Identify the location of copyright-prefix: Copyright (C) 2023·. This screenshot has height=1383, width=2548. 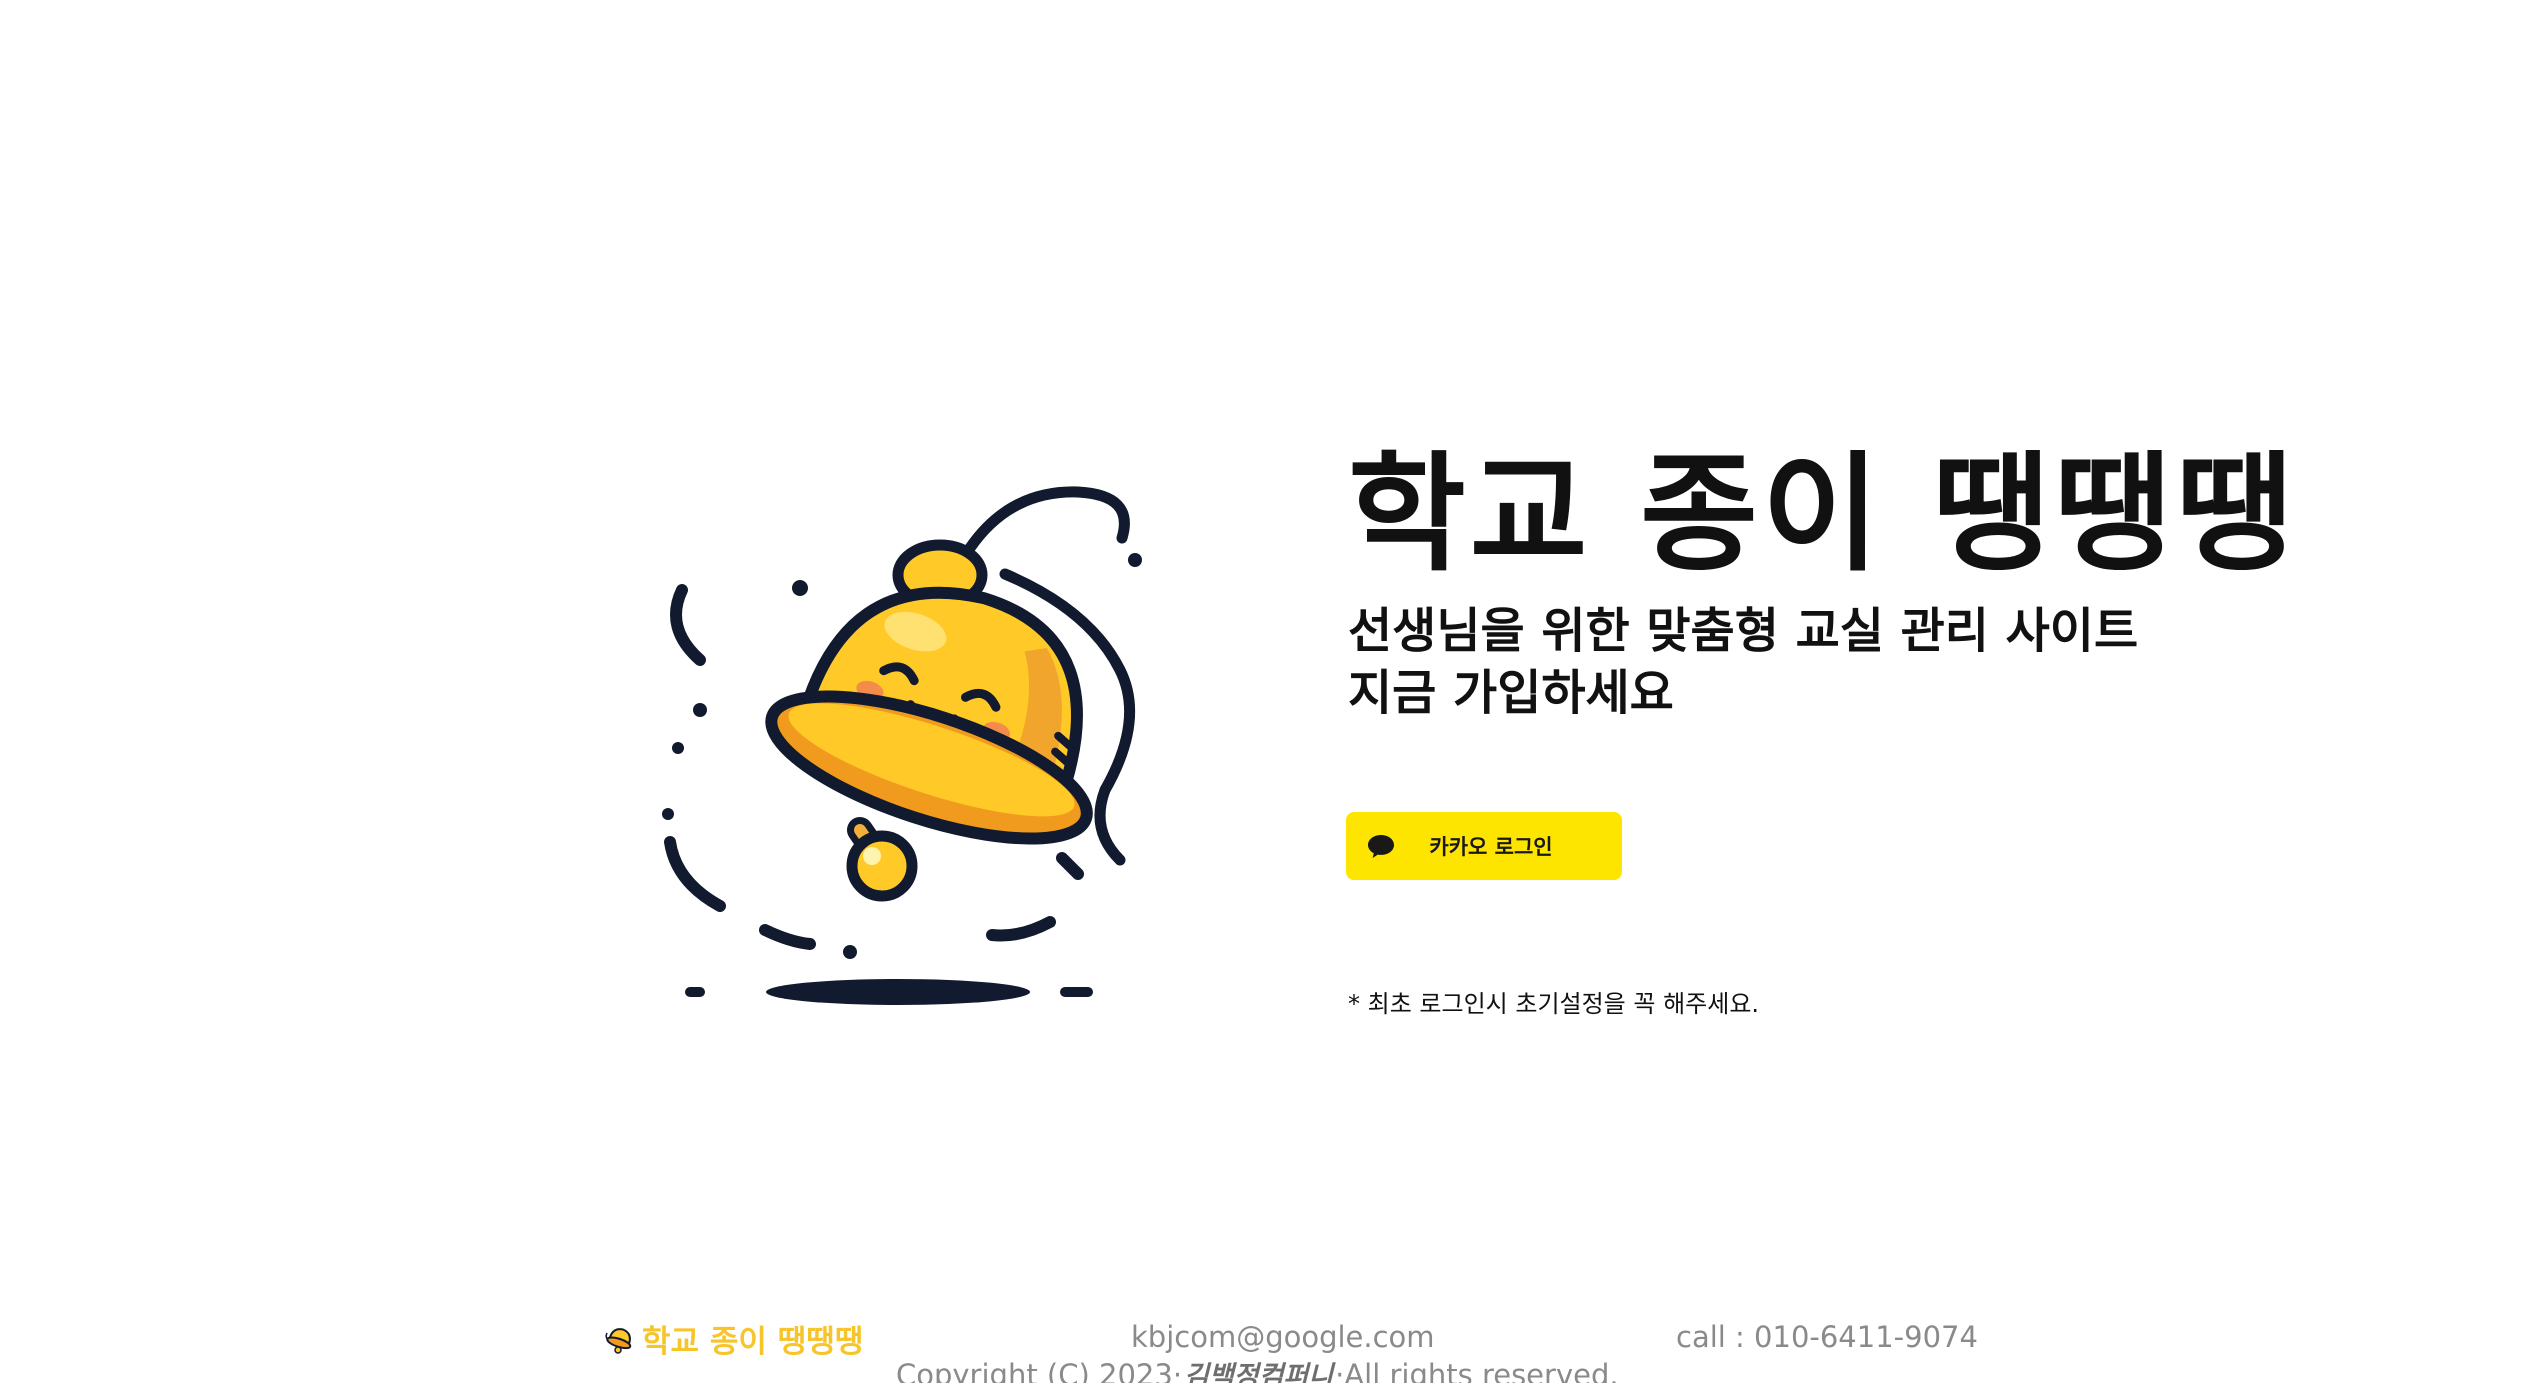
(1039, 1370).